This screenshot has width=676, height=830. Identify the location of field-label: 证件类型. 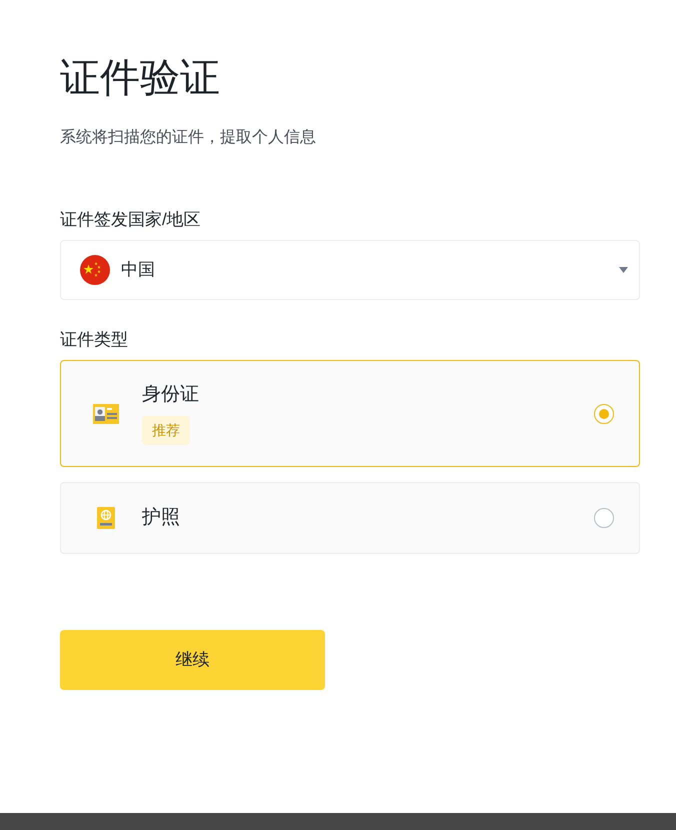
(94, 340).